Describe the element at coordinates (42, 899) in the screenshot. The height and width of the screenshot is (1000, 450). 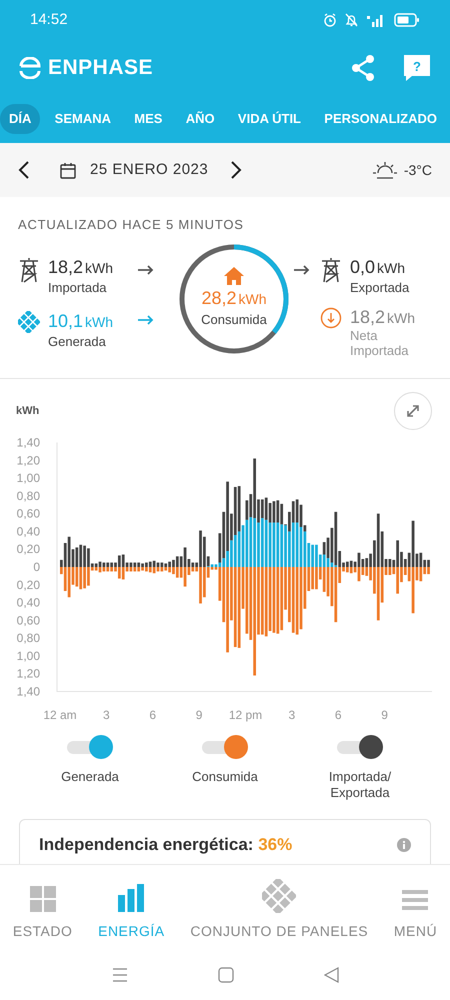
I see `grid-icon` at that location.